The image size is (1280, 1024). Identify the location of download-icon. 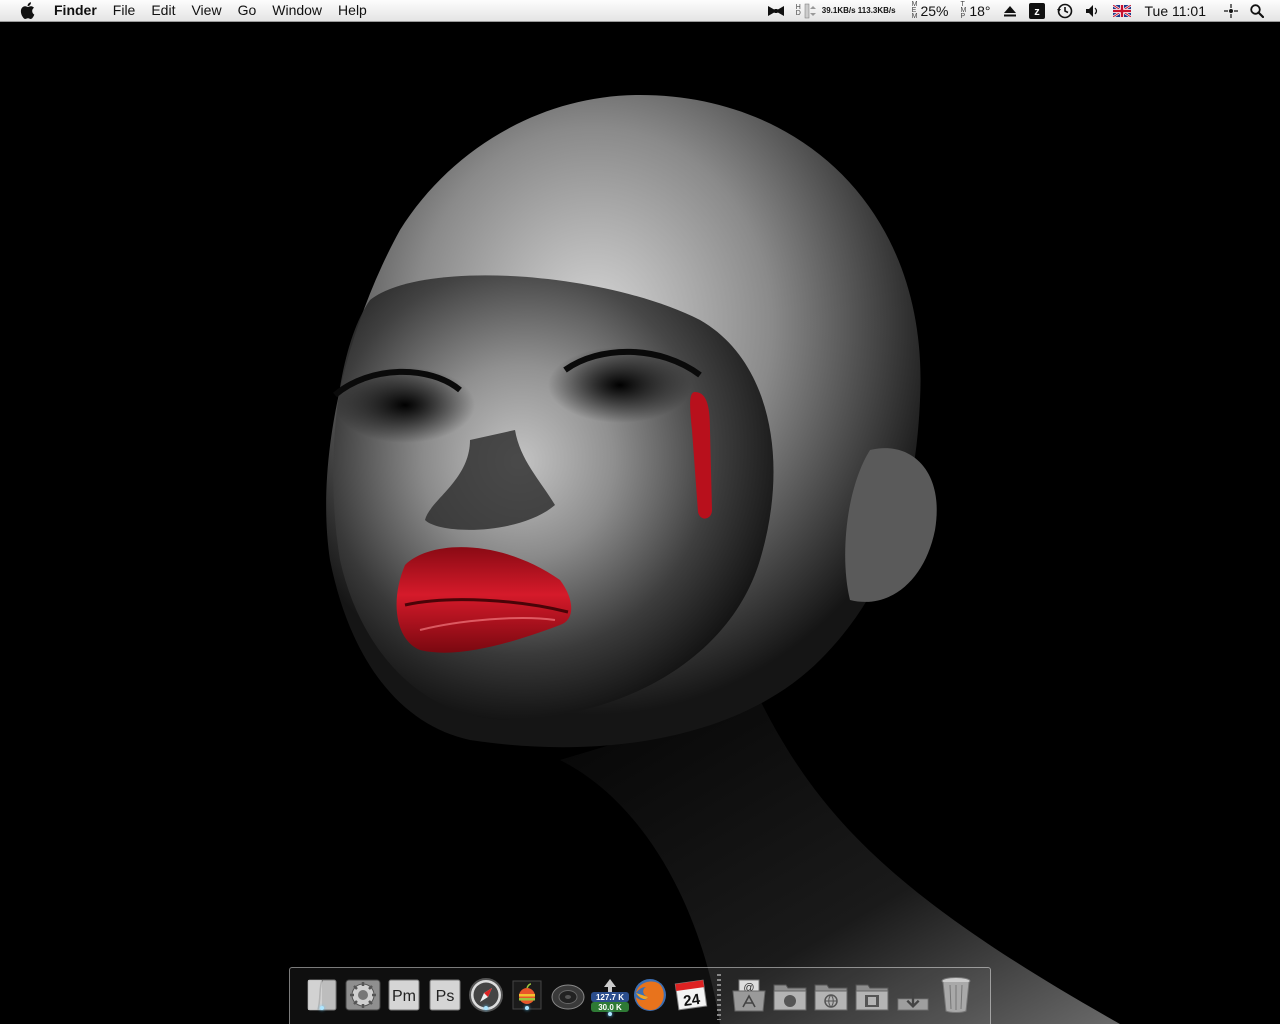
(913, 1001).